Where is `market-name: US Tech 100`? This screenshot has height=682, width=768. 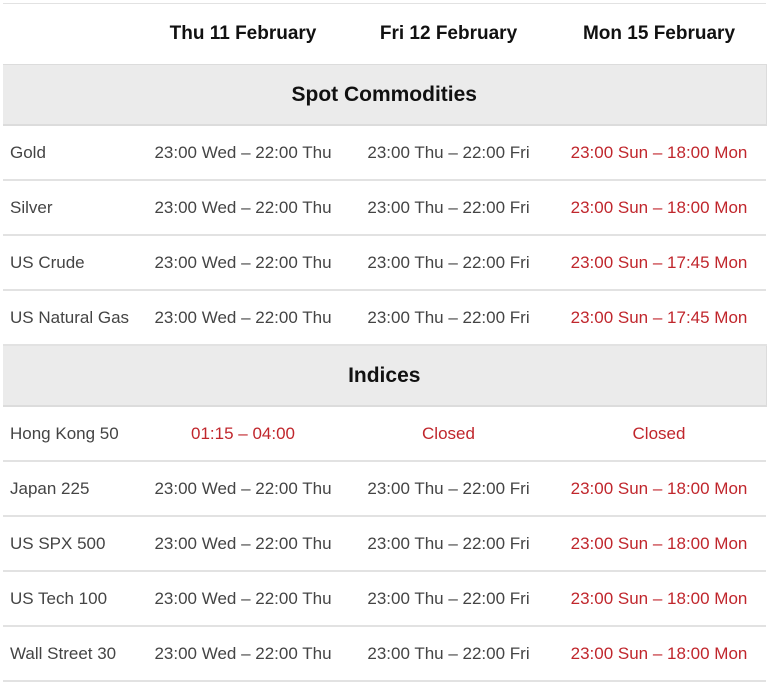
market-name: US Tech 100 is located at coordinates (72, 599).